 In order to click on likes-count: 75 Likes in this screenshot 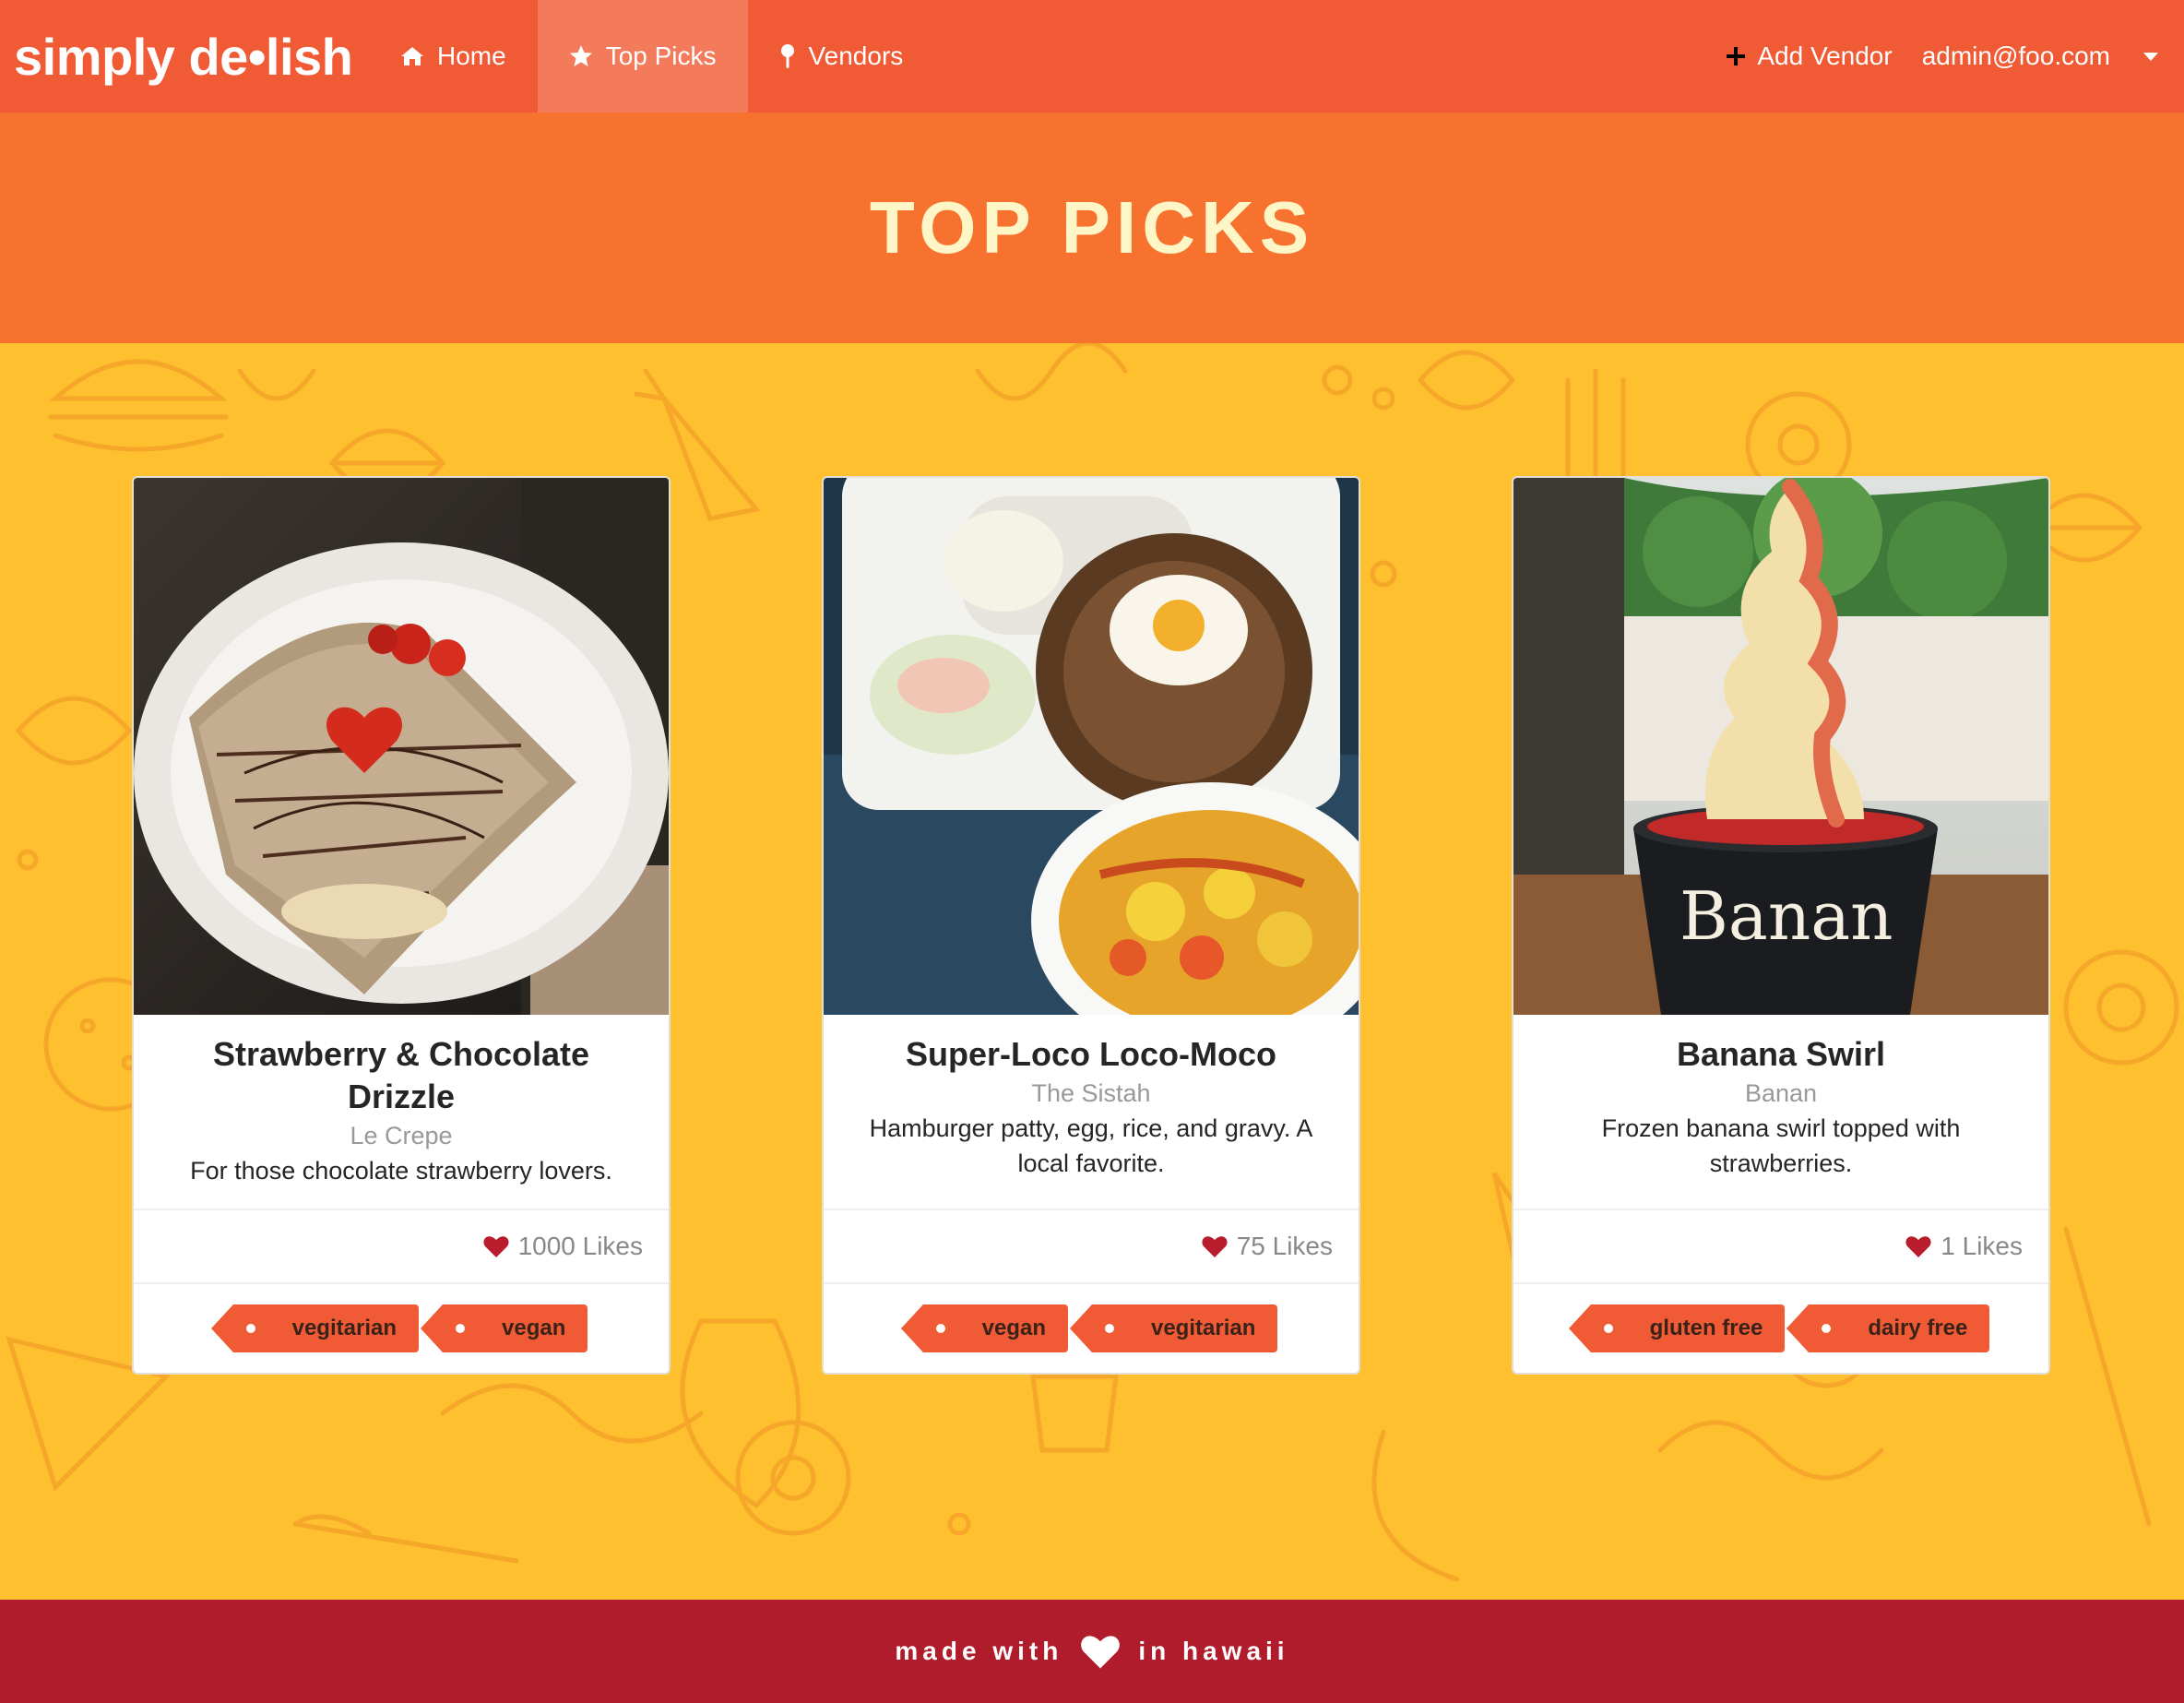, I will do `click(1284, 1246)`.